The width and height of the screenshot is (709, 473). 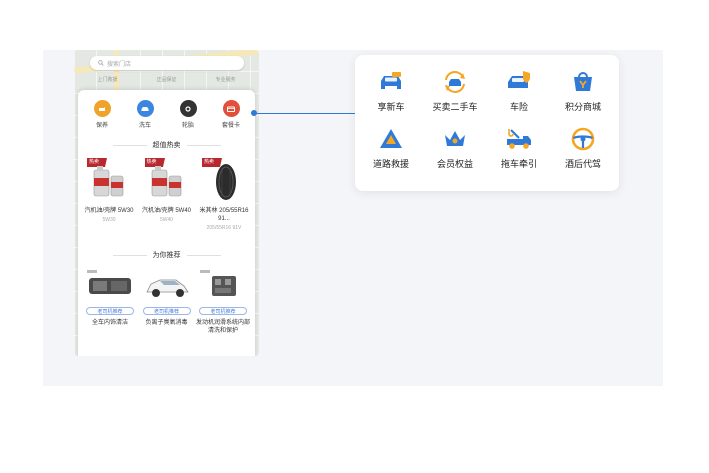 I want to click on quick-actions: 保养 洗车 轮胎 套餐卡, so click(x=166, y=114).